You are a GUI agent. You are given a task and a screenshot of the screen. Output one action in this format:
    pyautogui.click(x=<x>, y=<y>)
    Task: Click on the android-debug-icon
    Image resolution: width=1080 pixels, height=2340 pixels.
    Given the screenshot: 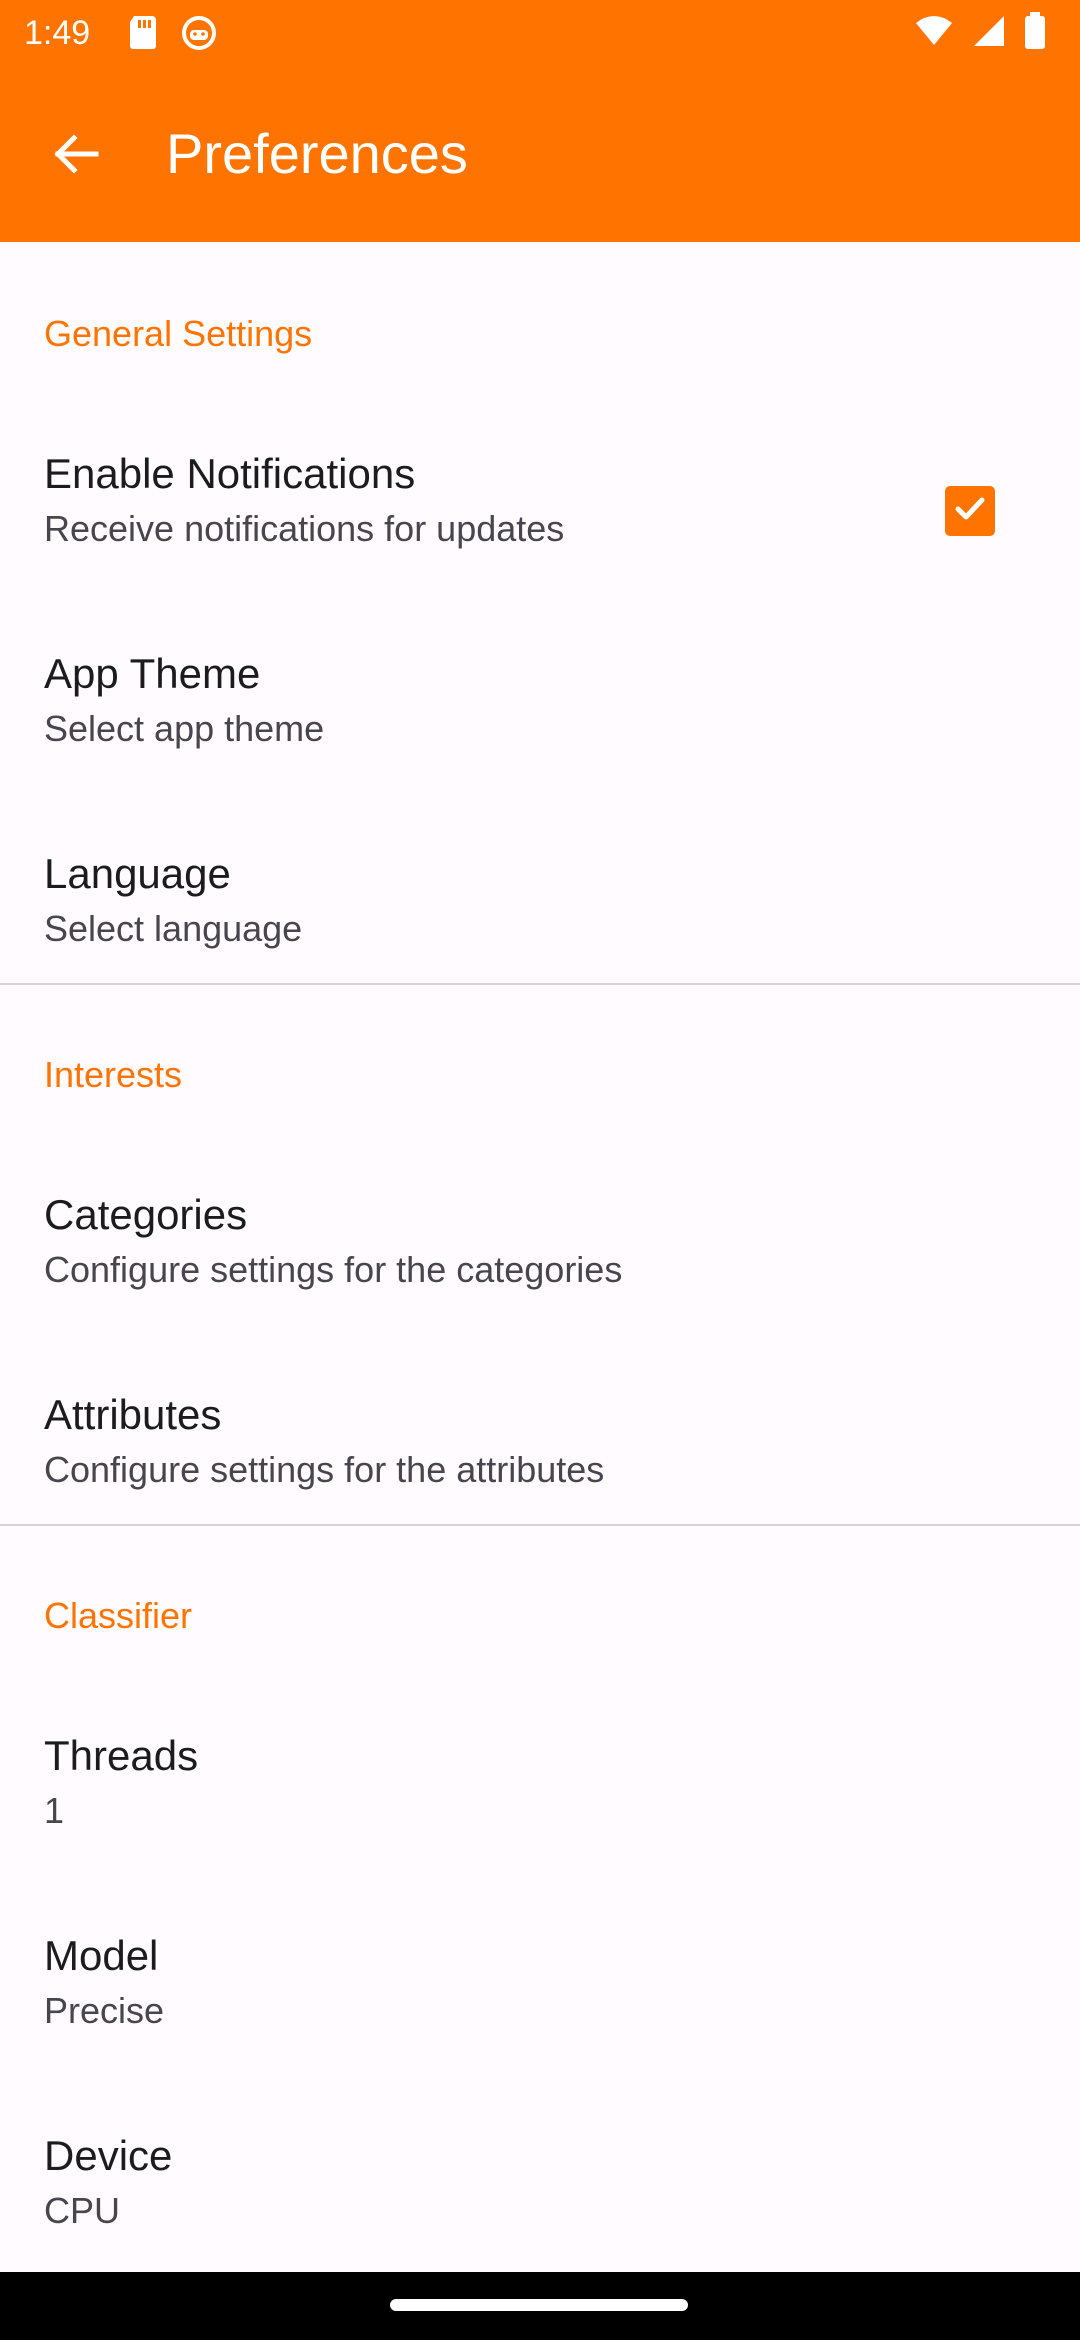 What is the action you would take?
    pyautogui.click(x=199, y=34)
    